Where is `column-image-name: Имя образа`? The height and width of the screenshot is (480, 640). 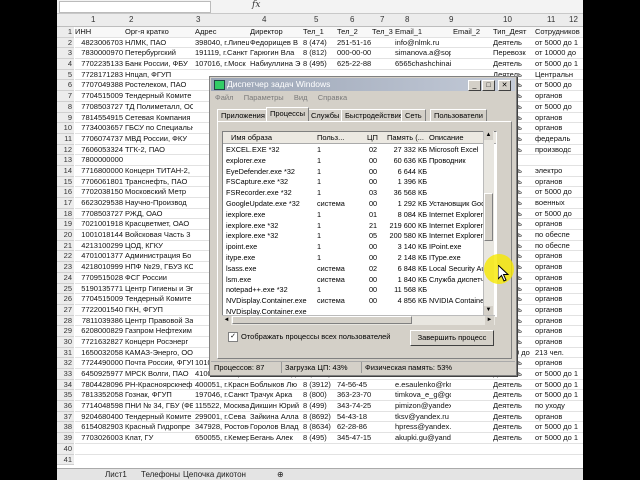 column-image-name: Имя образа is located at coordinates (251, 137).